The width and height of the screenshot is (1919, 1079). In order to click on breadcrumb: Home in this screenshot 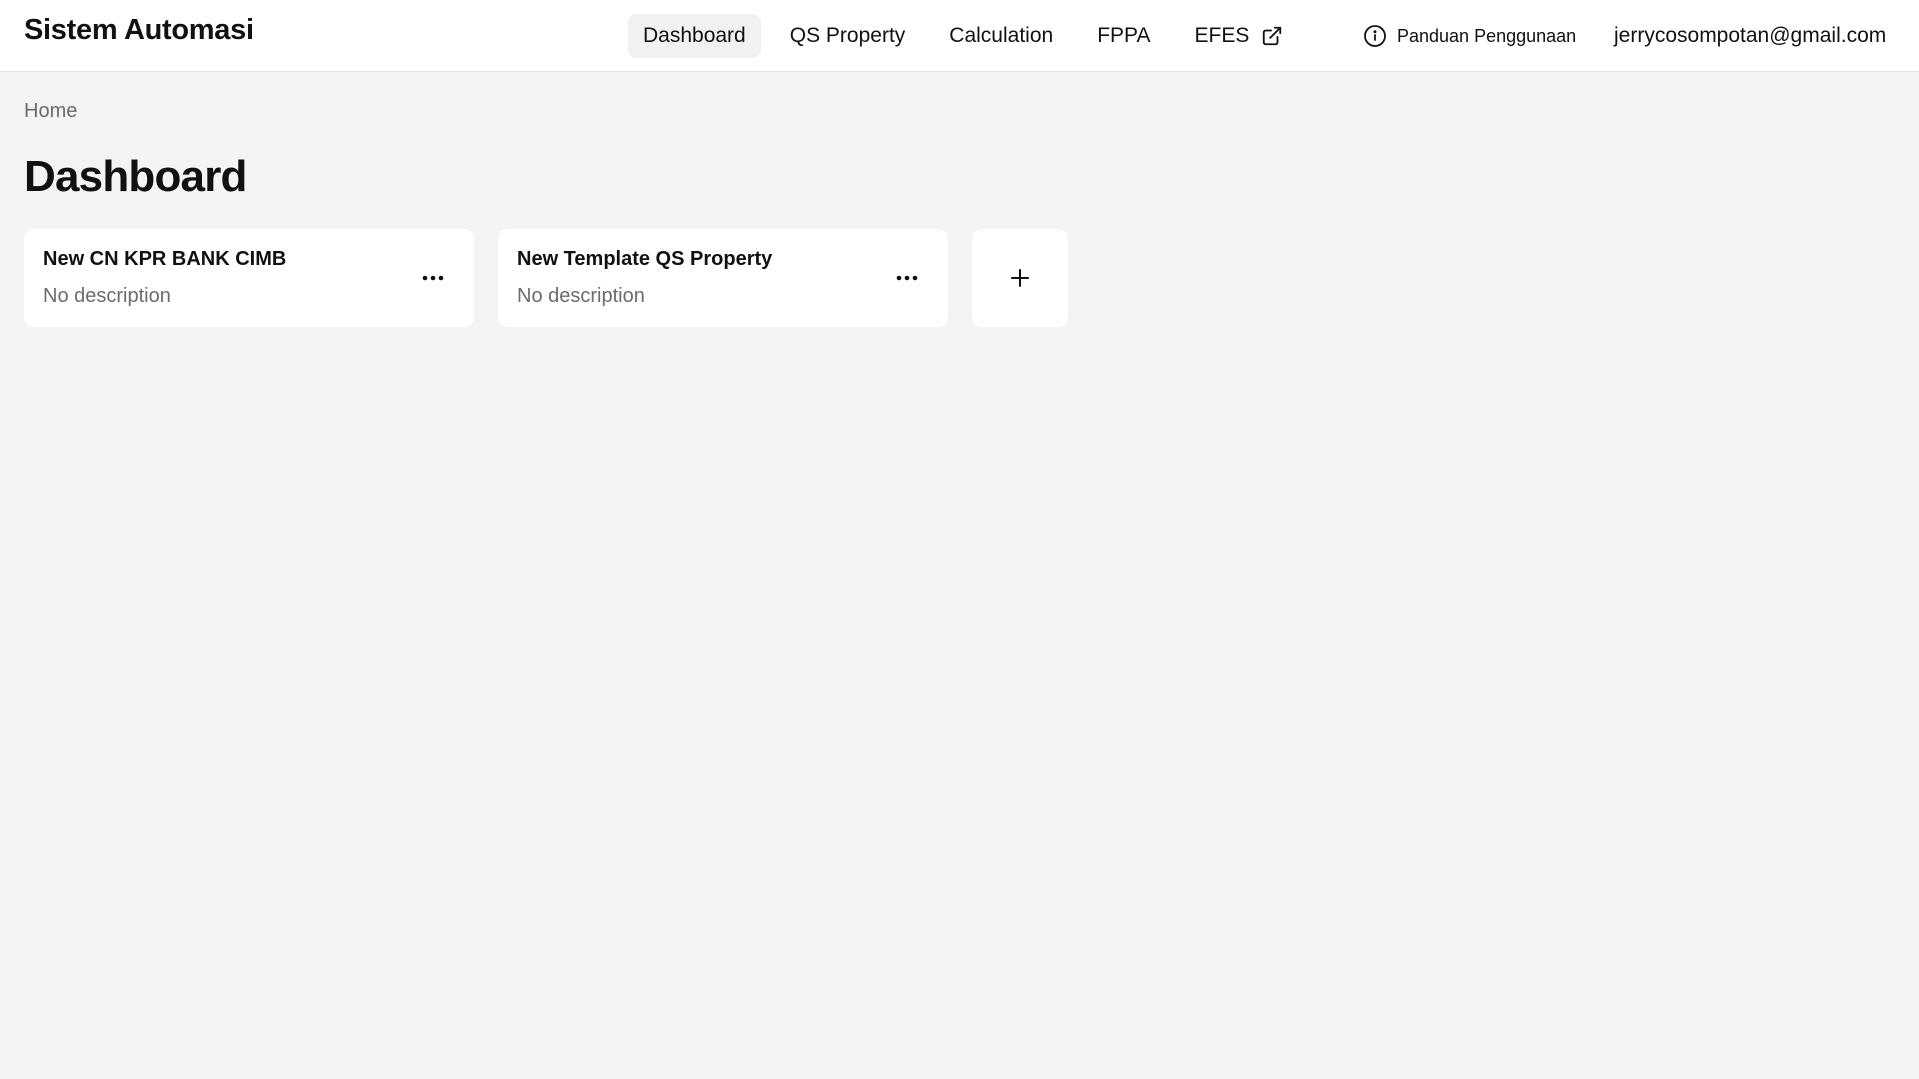, I will do `click(50, 111)`.